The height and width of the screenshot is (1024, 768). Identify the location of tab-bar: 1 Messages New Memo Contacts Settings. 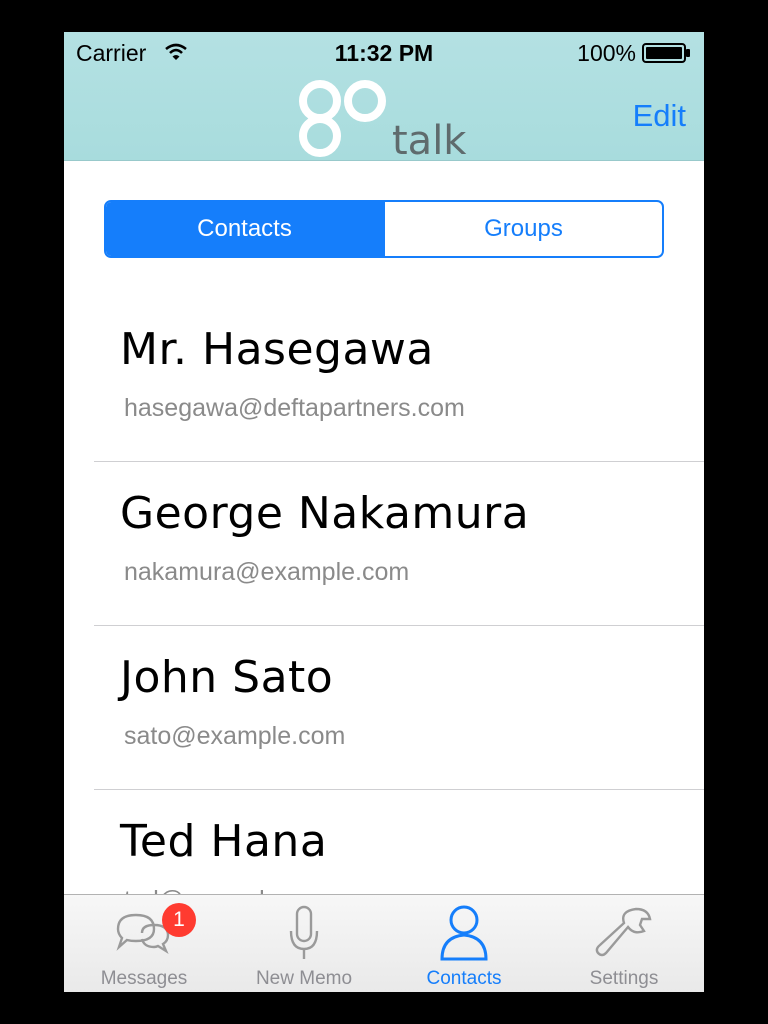
(384, 943).